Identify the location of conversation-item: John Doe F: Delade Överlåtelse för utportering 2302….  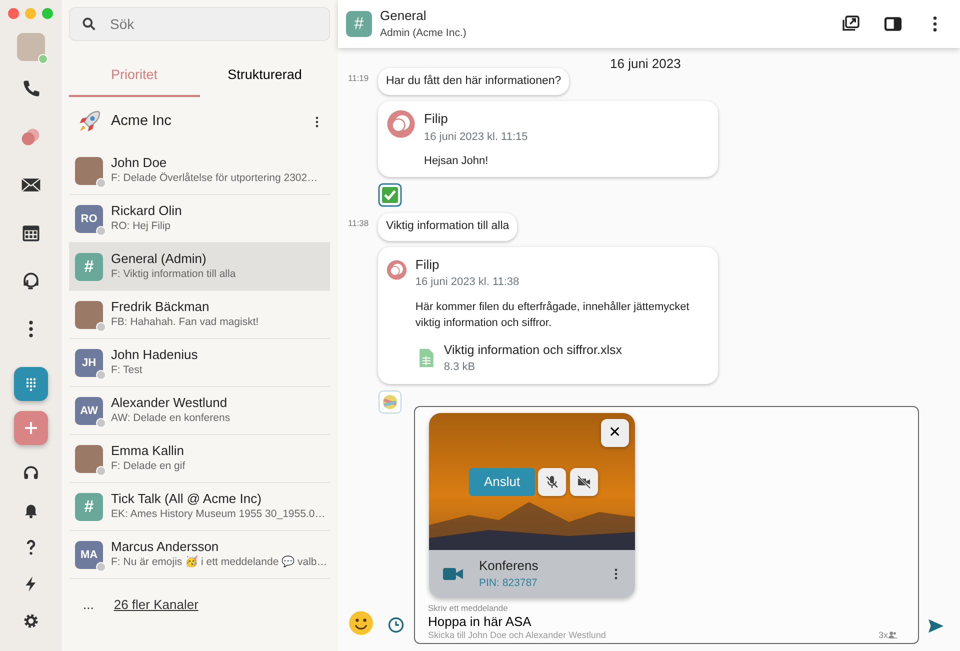
(199, 171).